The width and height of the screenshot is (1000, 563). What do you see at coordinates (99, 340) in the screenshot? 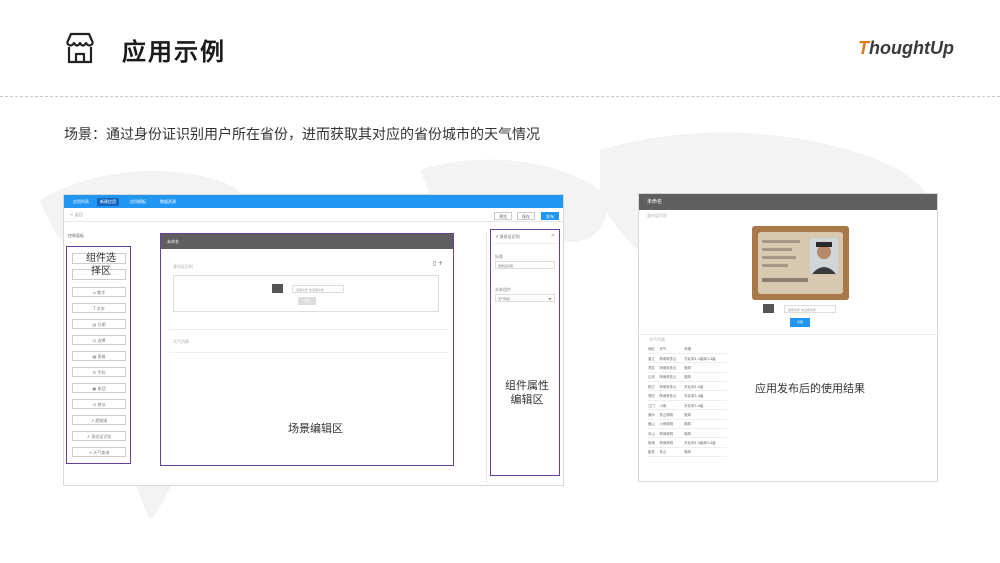
I see `component-item: ☑ 选择` at bounding box center [99, 340].